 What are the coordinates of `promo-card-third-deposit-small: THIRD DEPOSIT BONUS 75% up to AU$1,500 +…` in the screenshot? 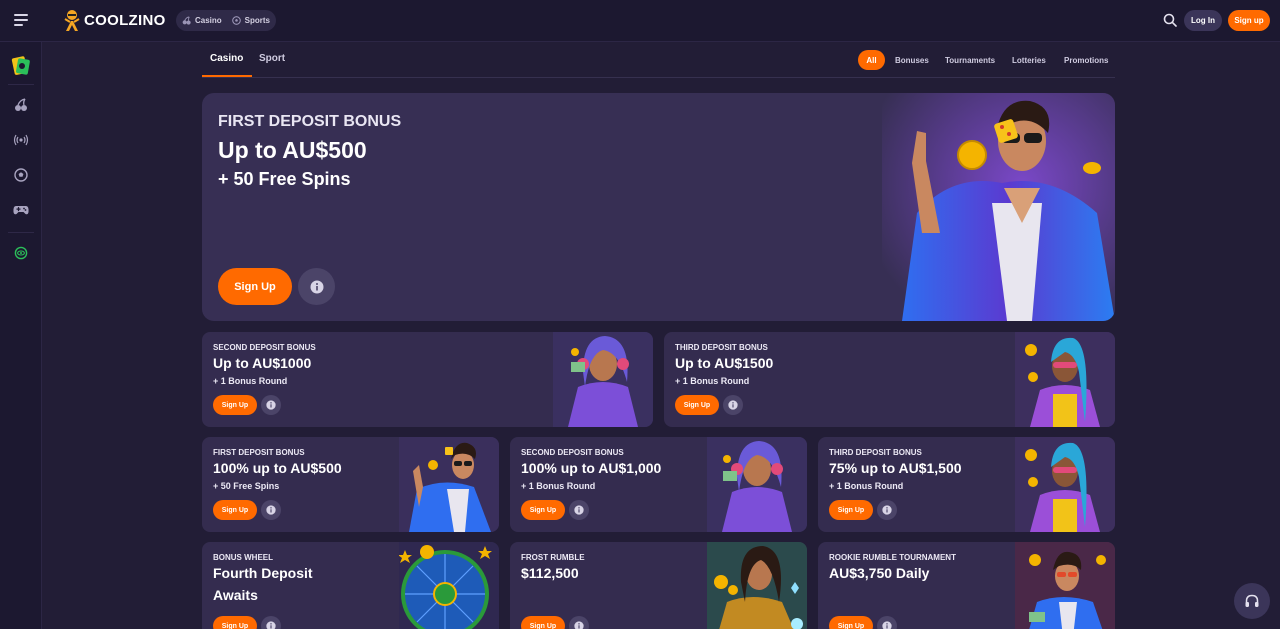 It's located at (966, 484).